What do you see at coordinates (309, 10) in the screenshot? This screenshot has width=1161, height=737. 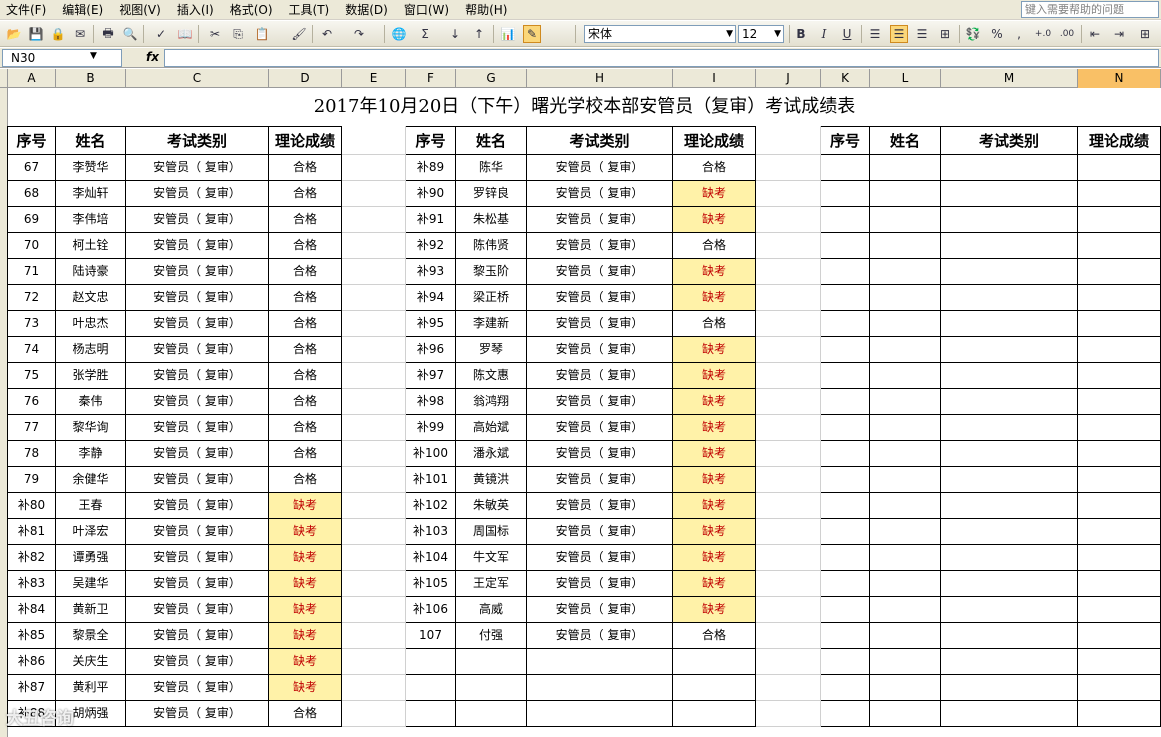 I see `menu-tools: 工具(T)` at bounding box center [309, 10].